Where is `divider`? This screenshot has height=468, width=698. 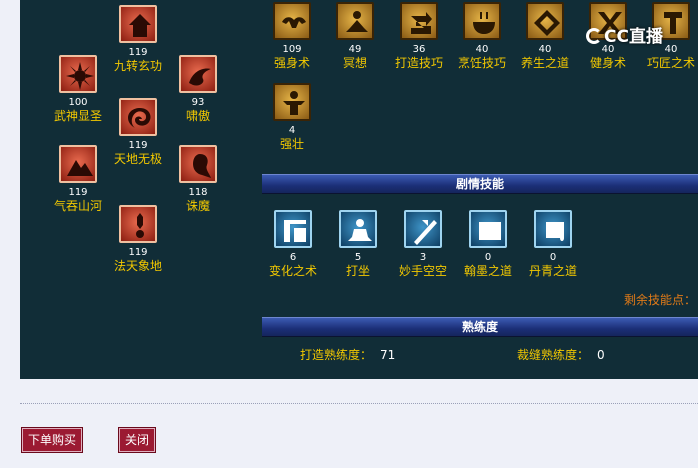
divider is located at coordinates (359, 403).